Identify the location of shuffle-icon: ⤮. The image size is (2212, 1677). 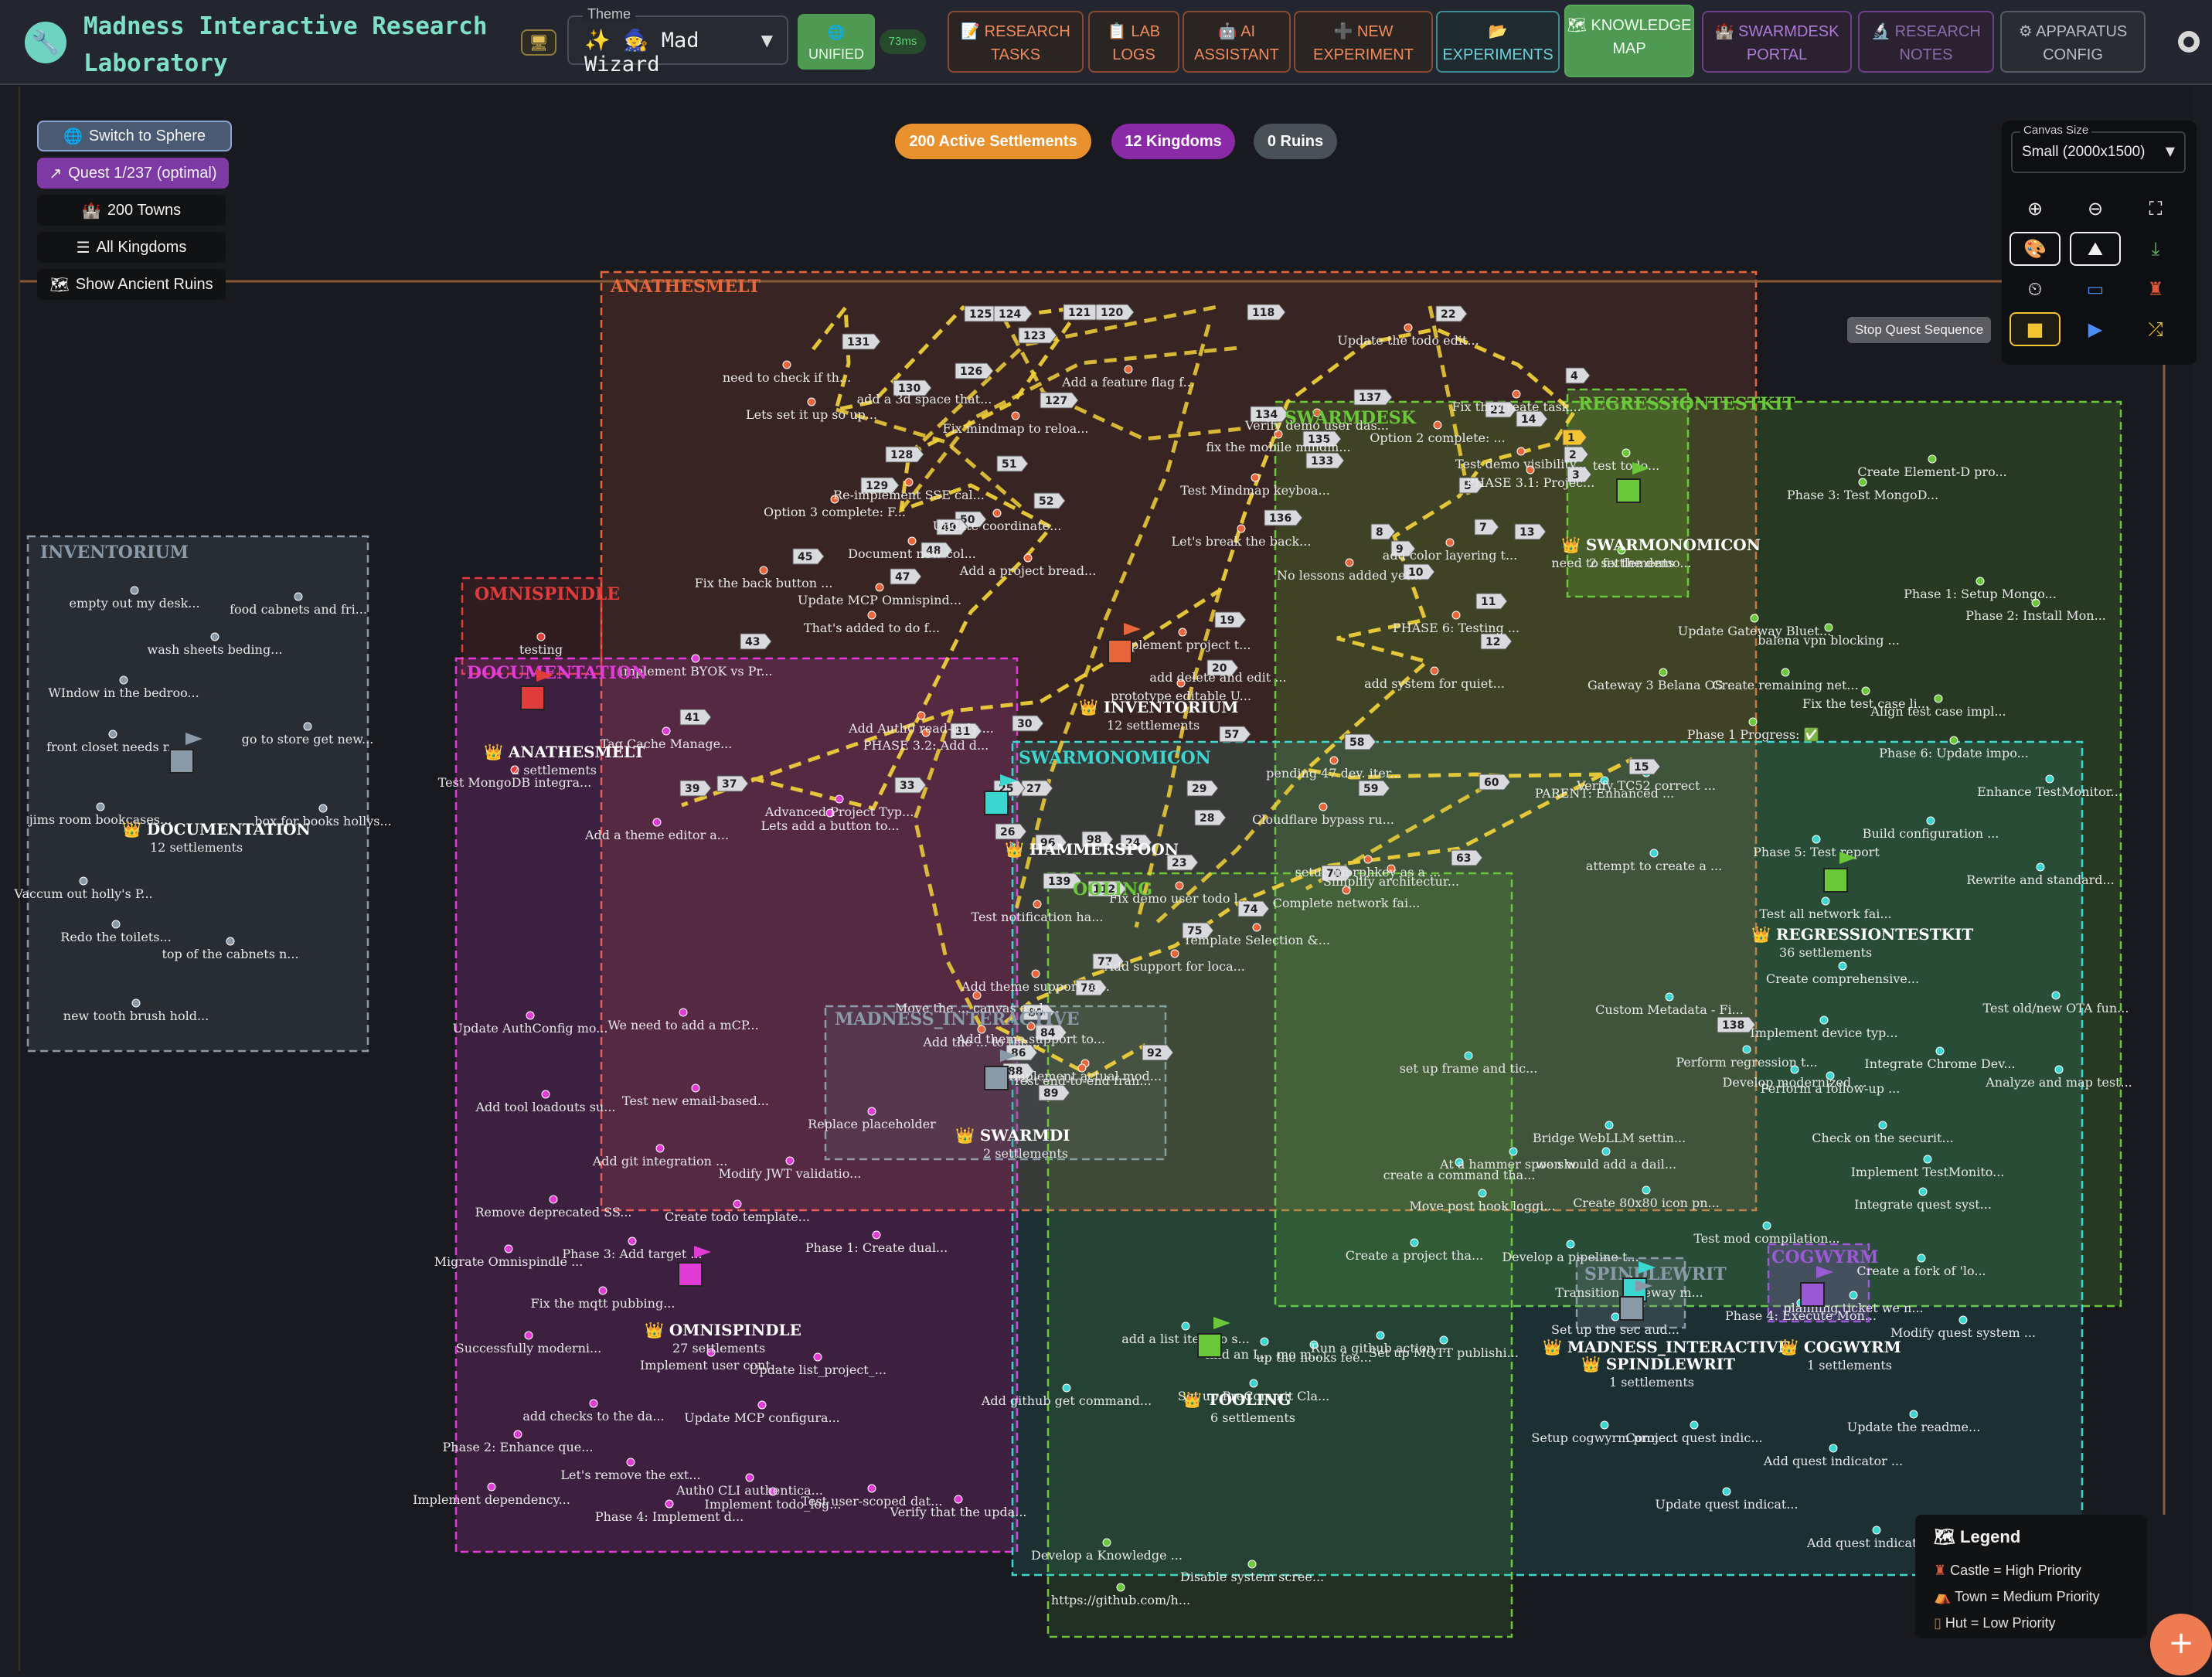
(2155, 329).